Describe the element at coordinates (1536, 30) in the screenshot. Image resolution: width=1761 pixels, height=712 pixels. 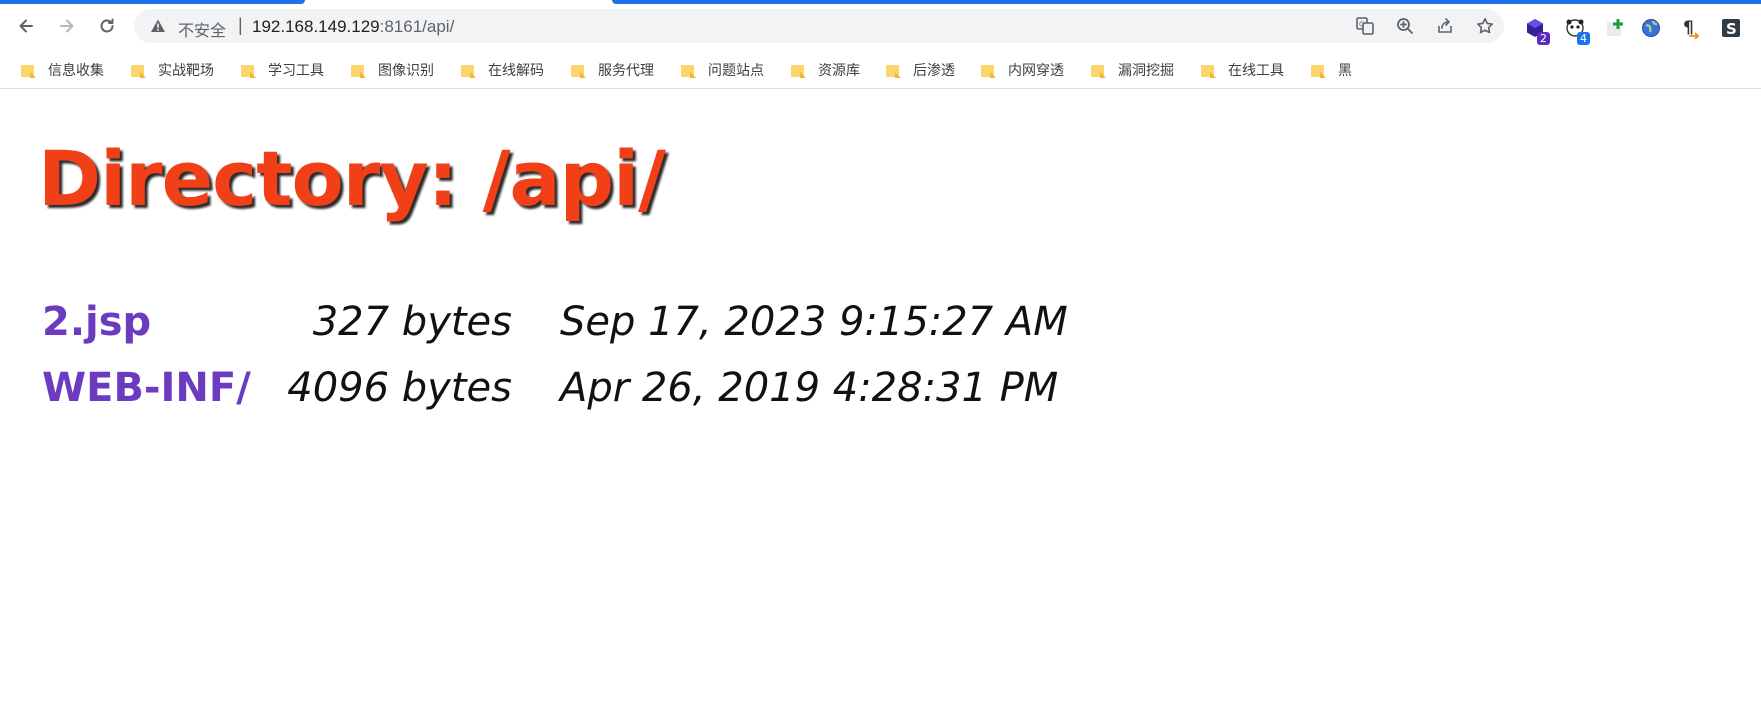
I see `extension-cube-button: 2` at that location.